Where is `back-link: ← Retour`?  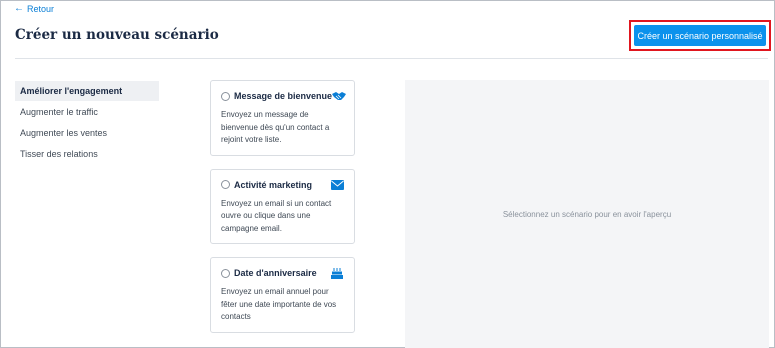
back-link: ← Retour is located at coordinates (34, 9).